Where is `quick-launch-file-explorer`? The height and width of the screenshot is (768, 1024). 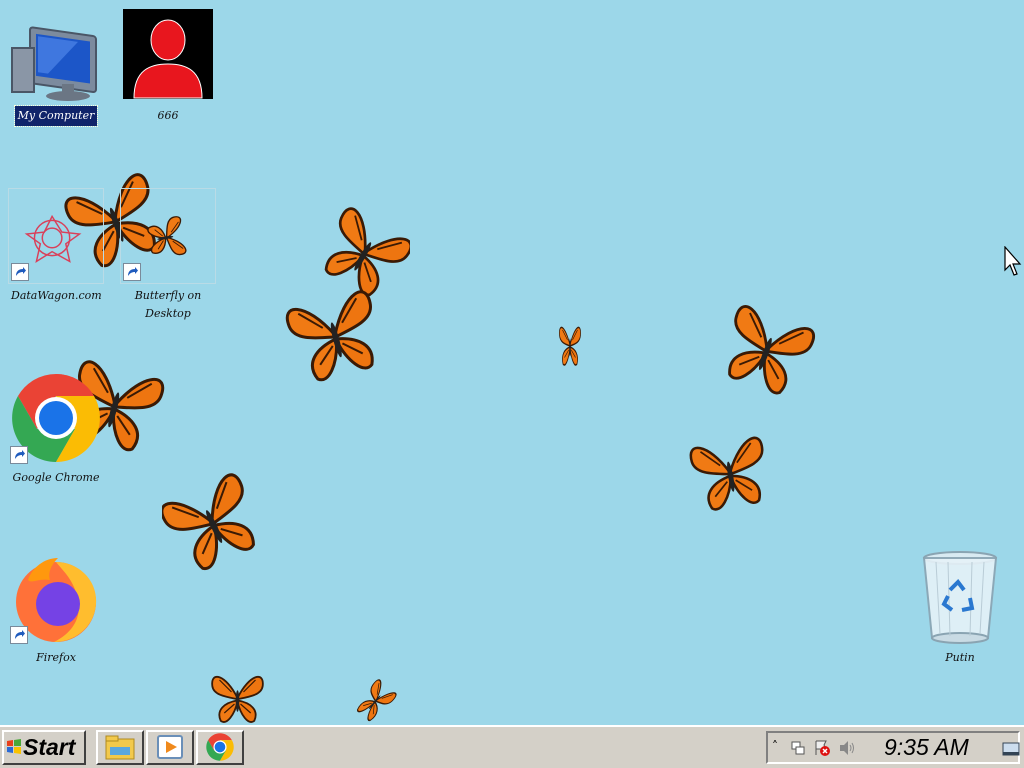
quick-launch-file-explorer is located at coordinates (120, 747).